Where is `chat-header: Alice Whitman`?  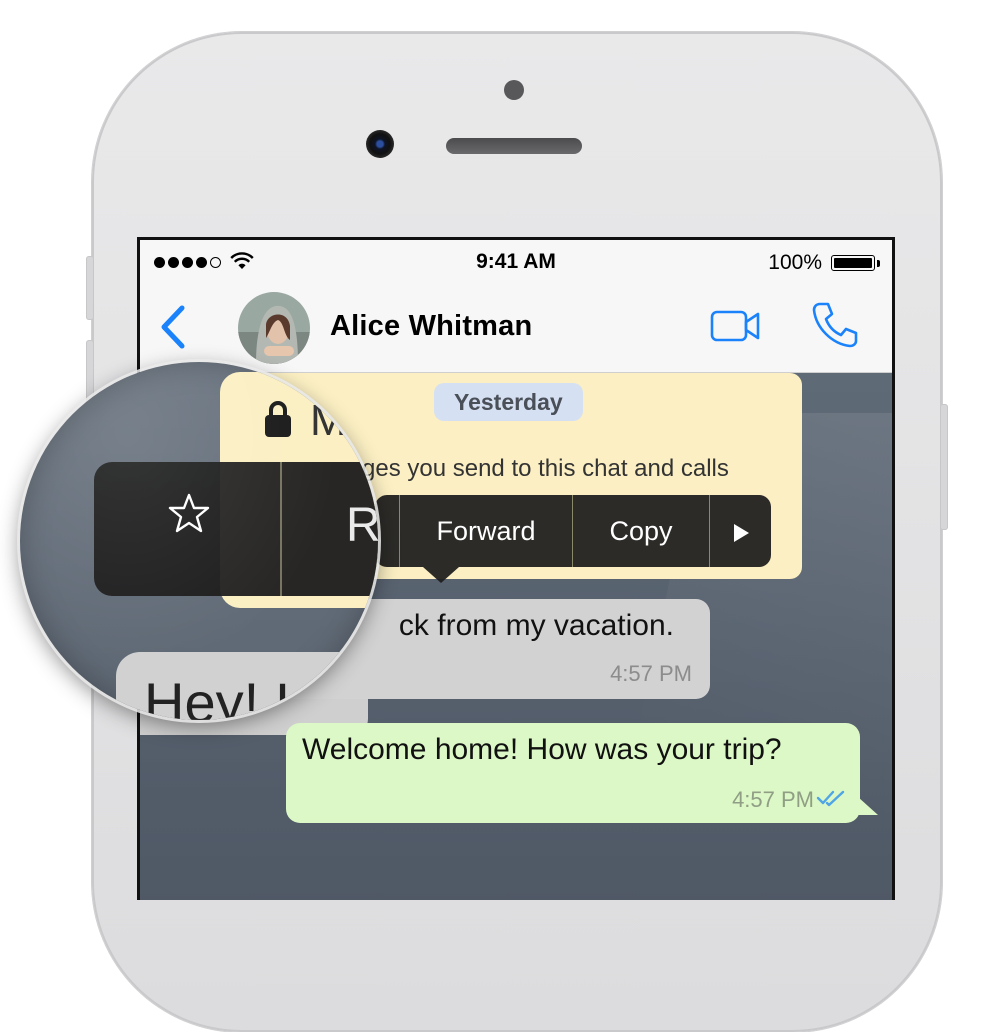 chat-header: Alice Whitman is located at coordinates (516, 328).